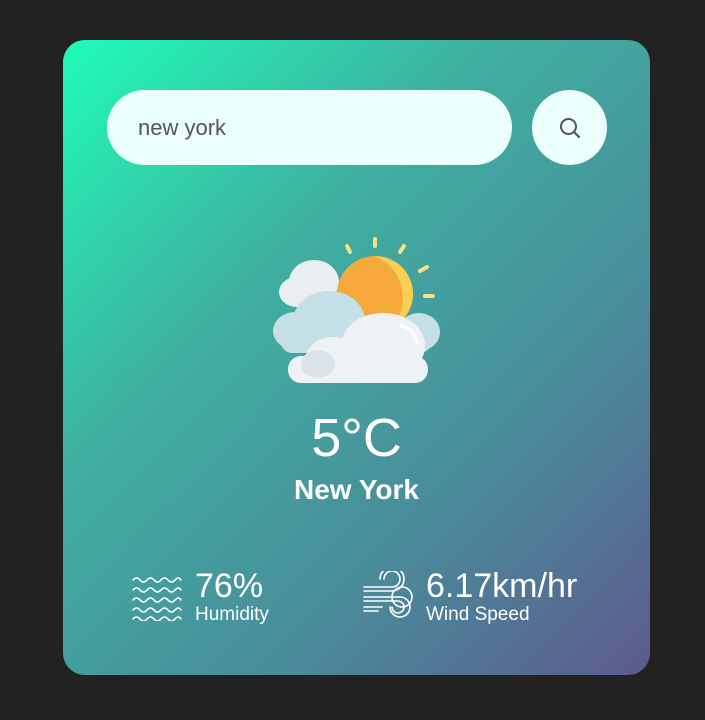 Image resolution: width=705 pixels, height=720 pixels. What do you see at coordinates (356, 438) in the screenshot?
I see `temperature: 5°C` at bounding box center [356, 438].